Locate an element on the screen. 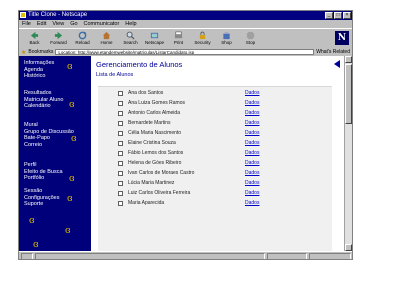 The width and height of the screenshot is (400, 300). status-text-field is located at coordinates (150, 256).